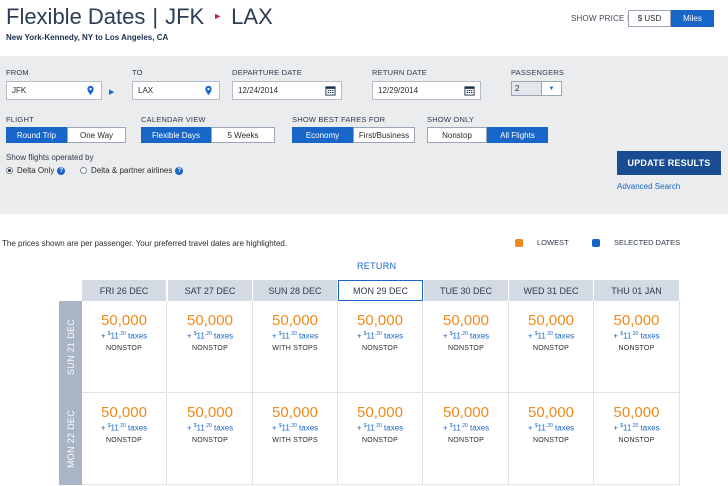 The width and height of the screenshot is (728, 486). I want to click on from-input: JFK, so click(54, 90).